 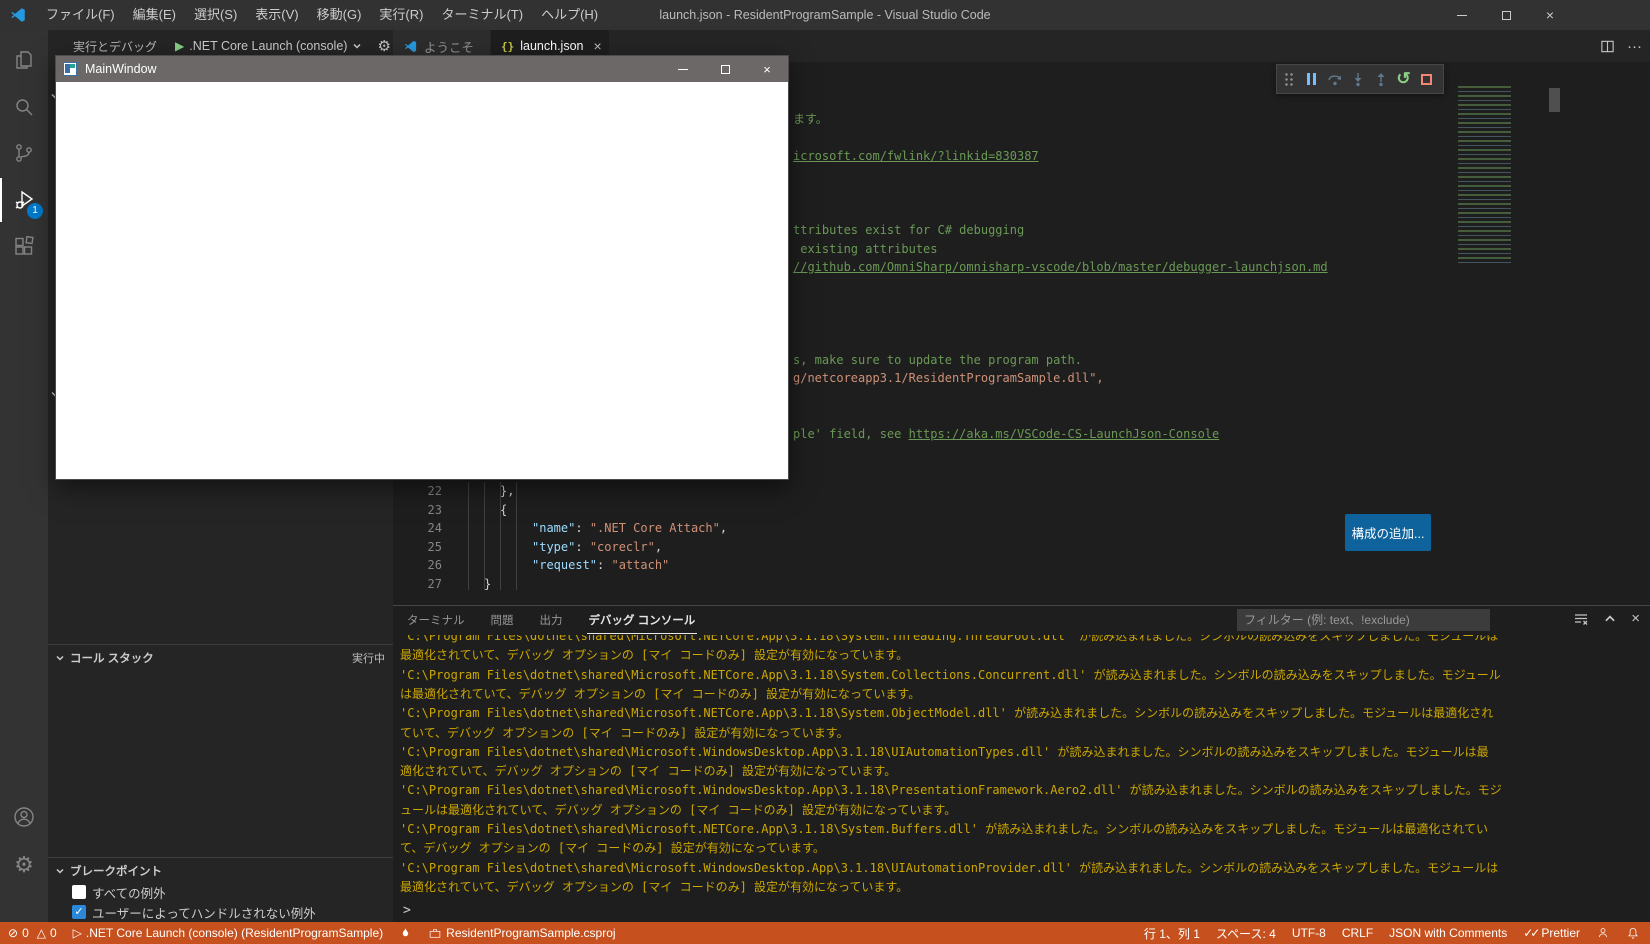 I want to click on indentation-status: スペース: 4, so click(x=1246, y=933).